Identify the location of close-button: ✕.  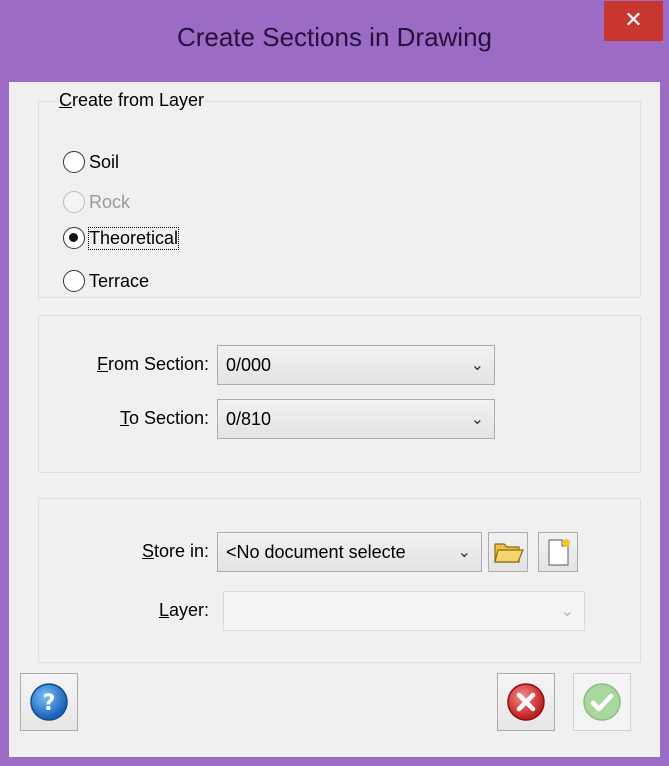
(633, 21).